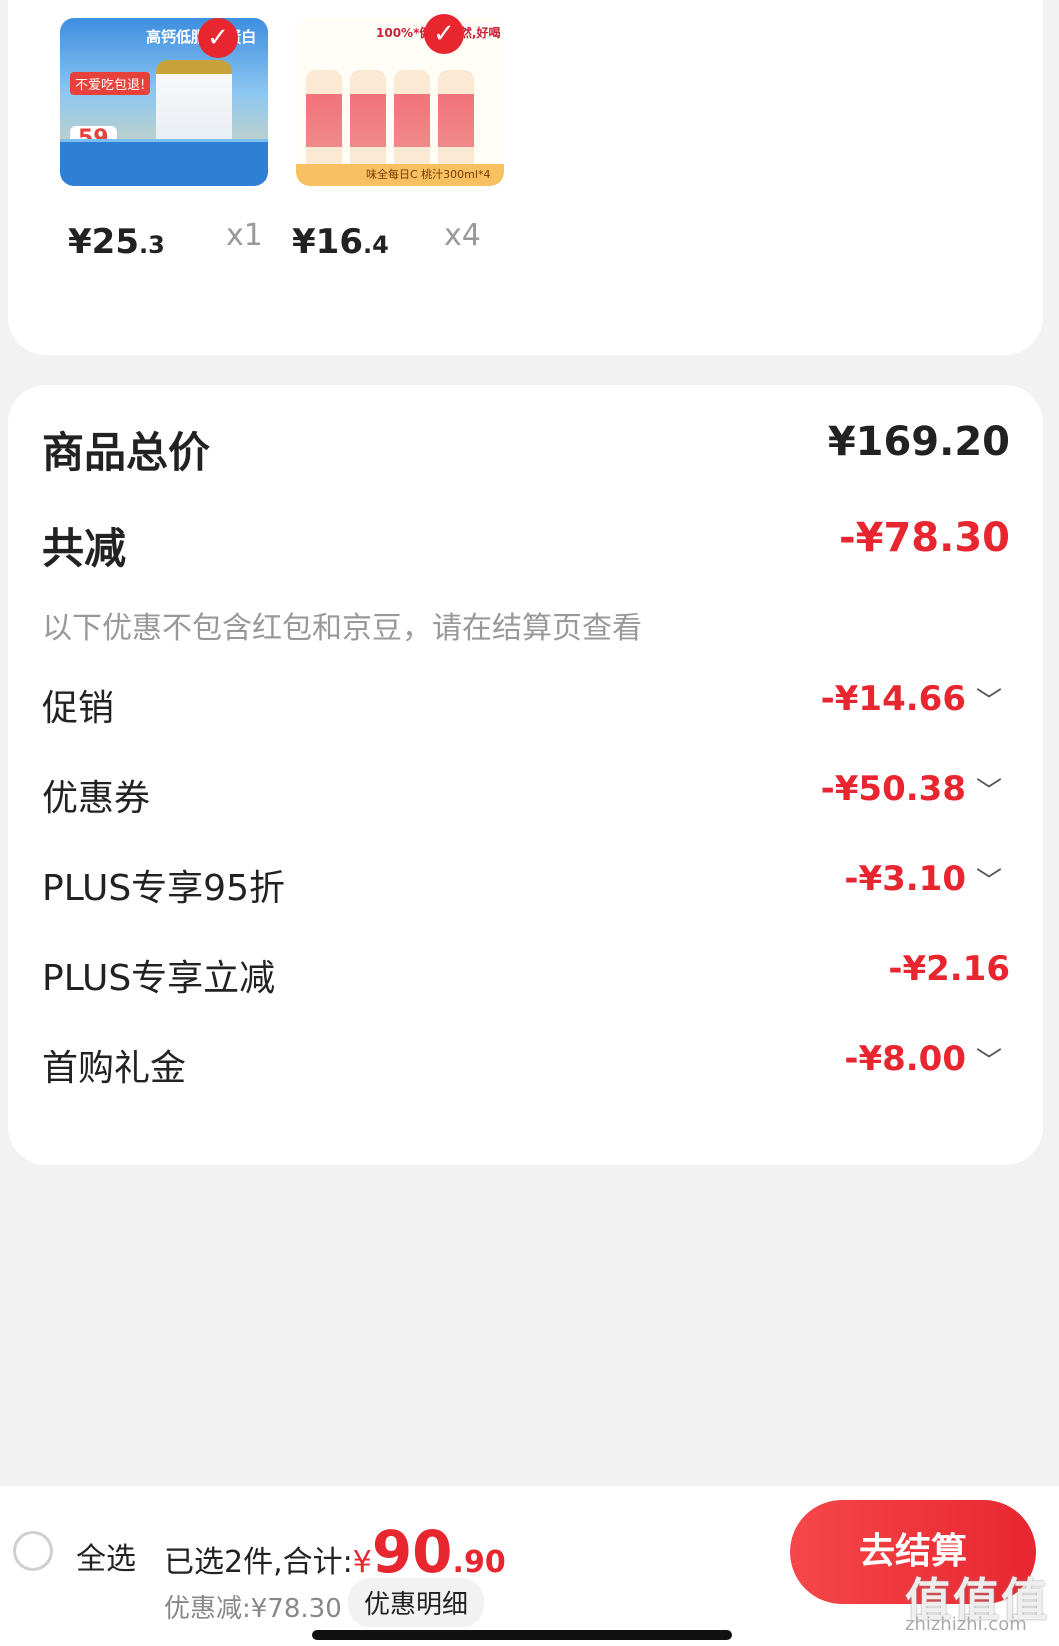 The image size is (1059, 1646). Describe the element at coordinates (412, 1552) in the screenshot. I see `total-int: 90` at that location.